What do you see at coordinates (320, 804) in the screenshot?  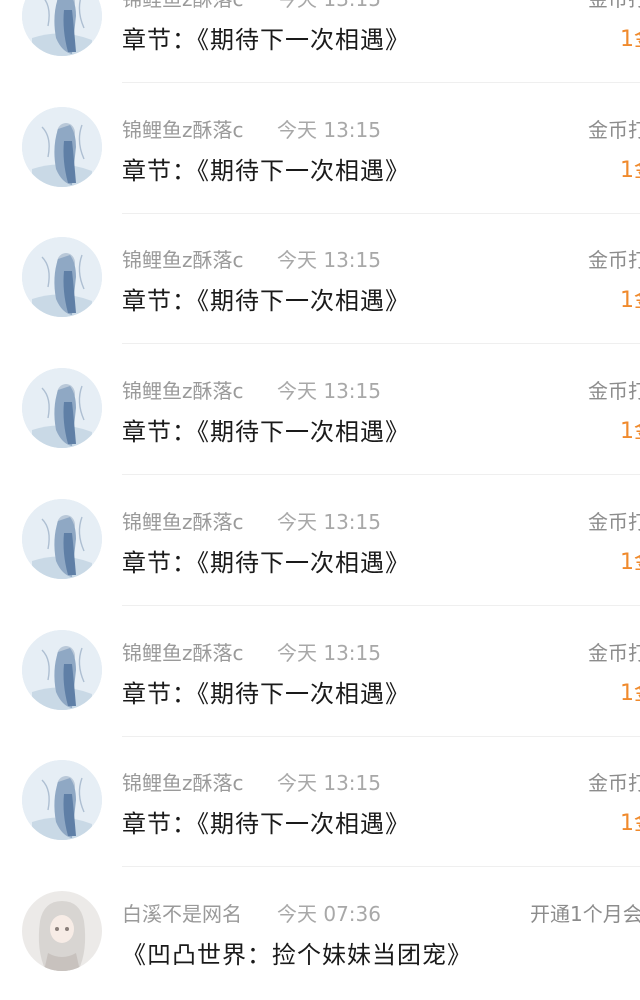 I see `list-item-7: 锦鲤鱼z酥落c 今天 13:15 金币打 章节：《期待下一次相遇》 1金` at bounding box center [320, 804].